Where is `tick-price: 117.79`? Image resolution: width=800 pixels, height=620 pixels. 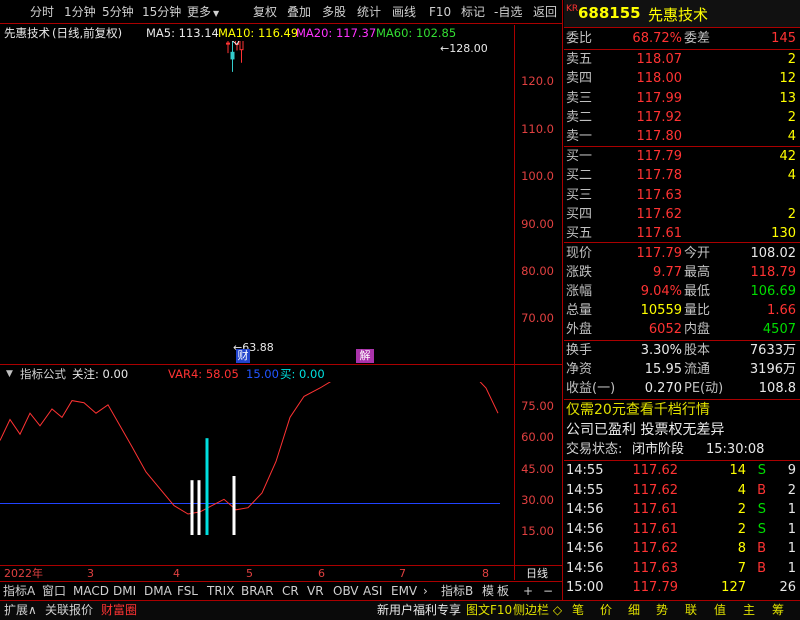
tick-price: 117.79 is located at coordinates (655, 587).